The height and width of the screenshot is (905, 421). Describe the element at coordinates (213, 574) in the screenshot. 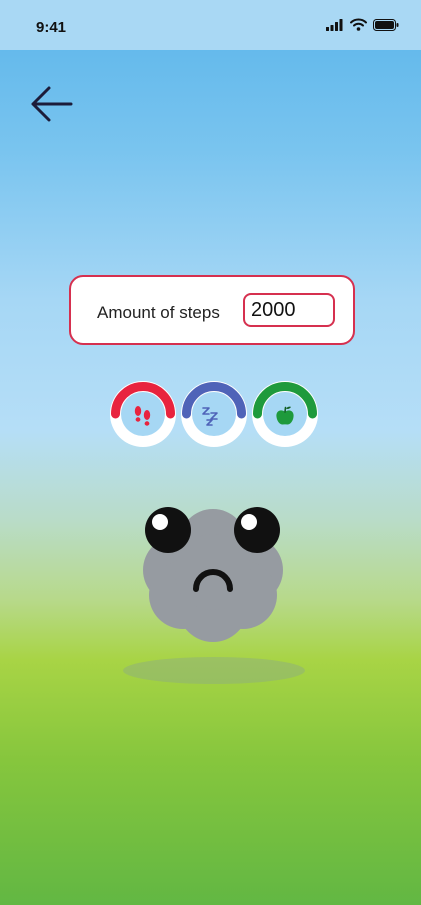

I see `mascot-blob` at that location.